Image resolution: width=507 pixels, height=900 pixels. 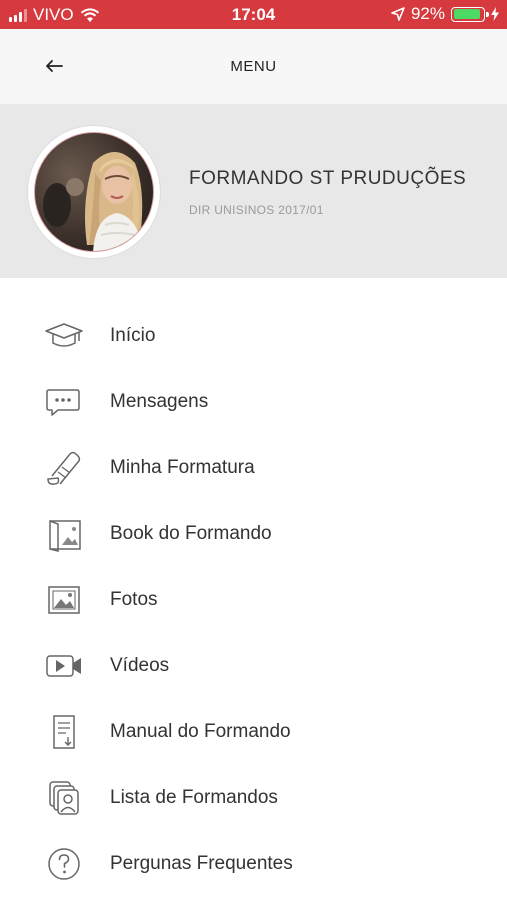 I want to click on menu-item-label: Lista de Formandos, so click(x=194, y=797).